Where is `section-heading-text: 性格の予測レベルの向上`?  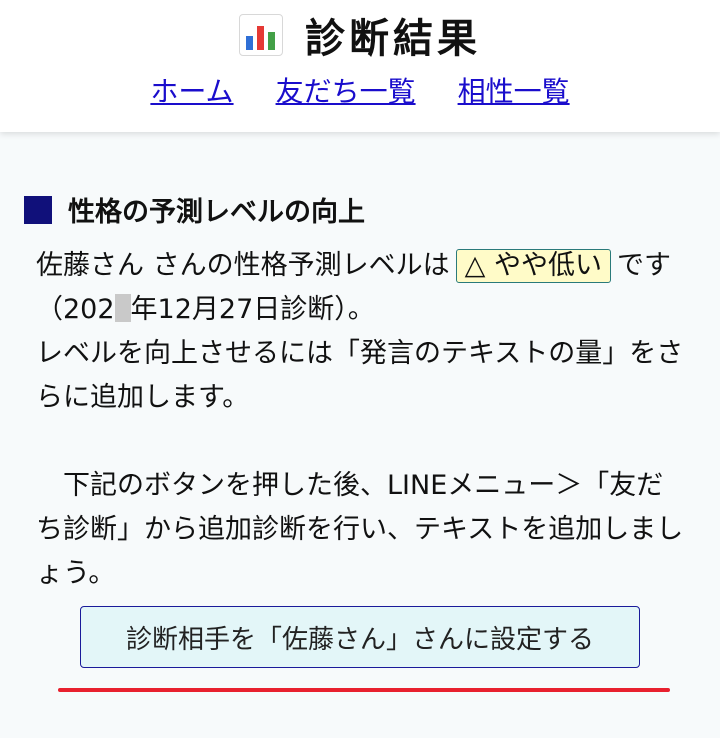
section-heading-text: 性格の予測レベルの向上 is located at coordinates (216, 212).